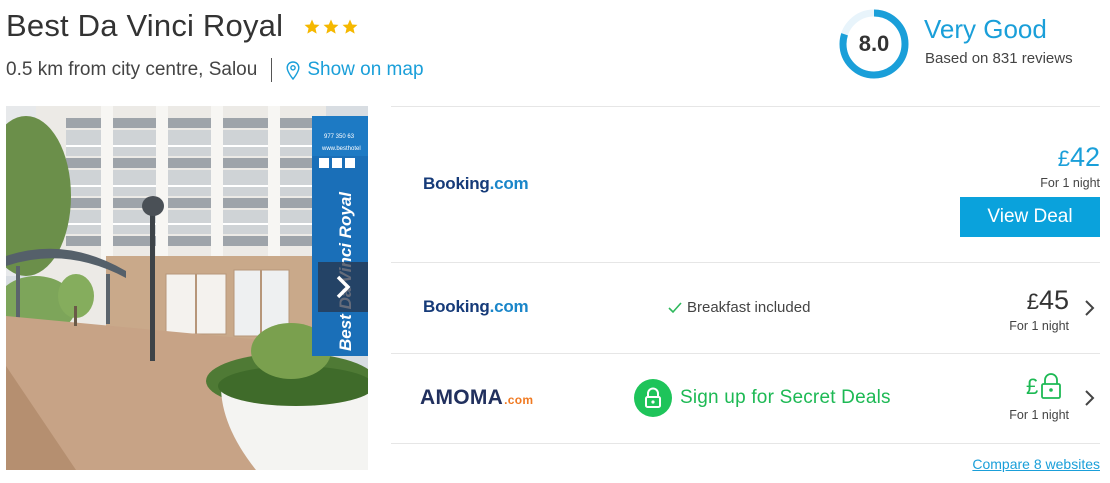 The height and width of the screenshot is (483, 1110). I want to click on deal-price: £45, so click(1048, 300).